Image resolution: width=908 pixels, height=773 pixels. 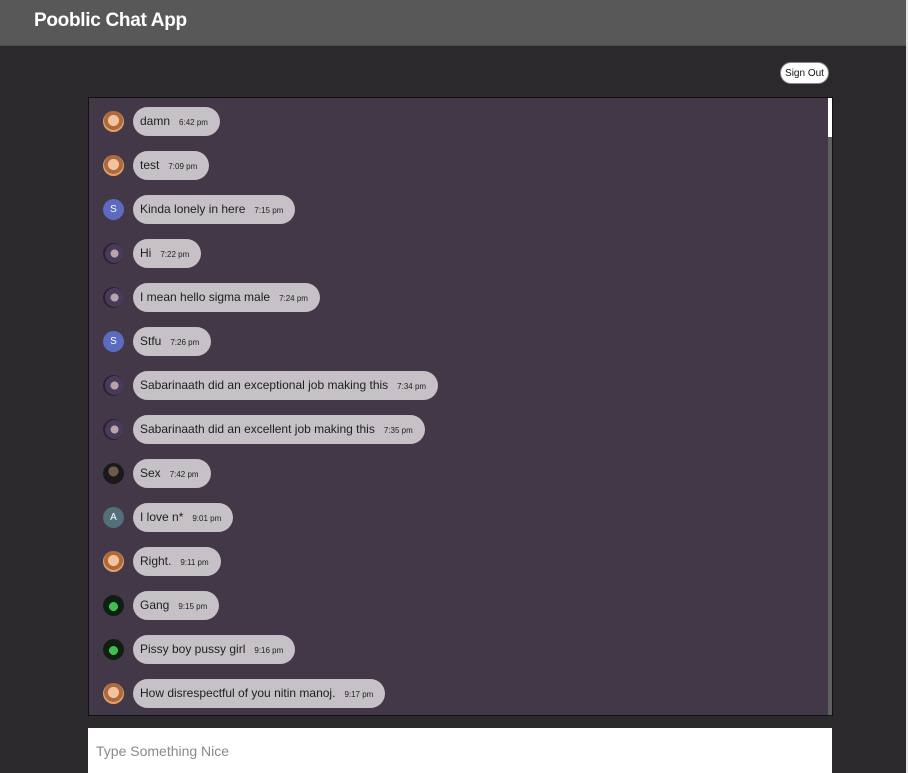 I want to click on message-time: 7:09 pm, so click(x=183, y=166).